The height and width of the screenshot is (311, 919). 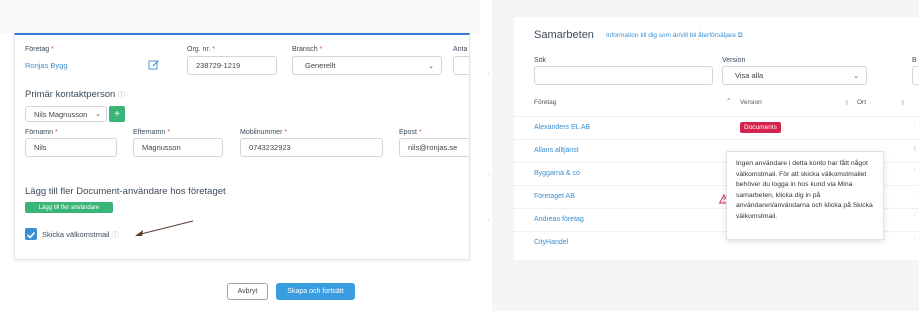 I want to click on company-link: Företaget AB, so click(x=554, y=196).